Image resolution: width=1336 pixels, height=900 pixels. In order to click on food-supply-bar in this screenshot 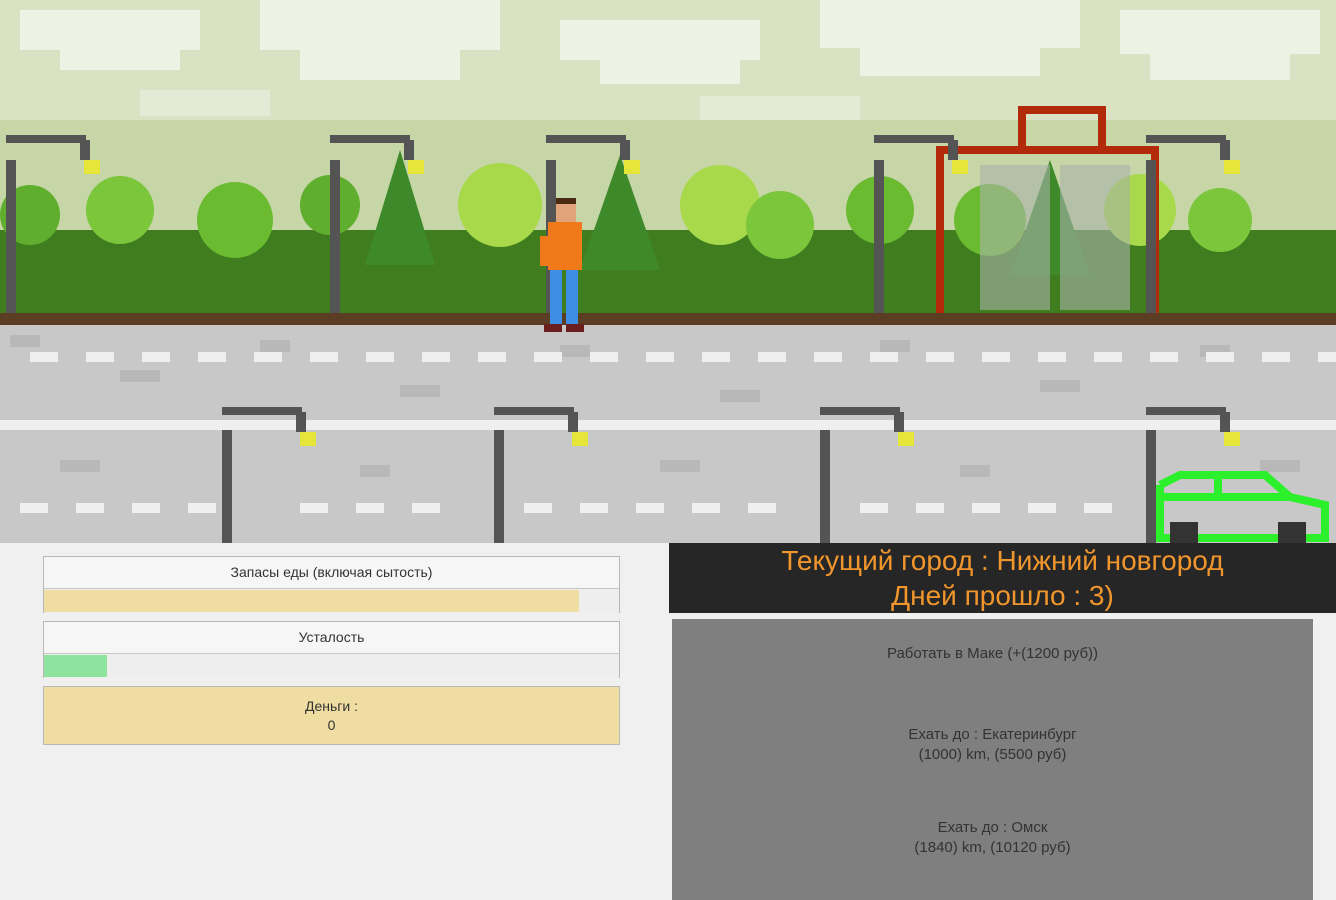, I will do `click(331, 601)`.